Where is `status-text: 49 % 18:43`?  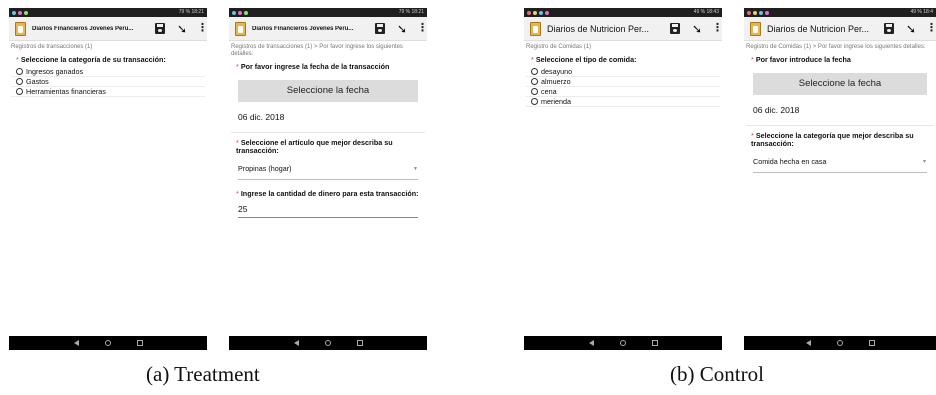 status-text: 49 % 18:43 is located at coordinates (706, 12).